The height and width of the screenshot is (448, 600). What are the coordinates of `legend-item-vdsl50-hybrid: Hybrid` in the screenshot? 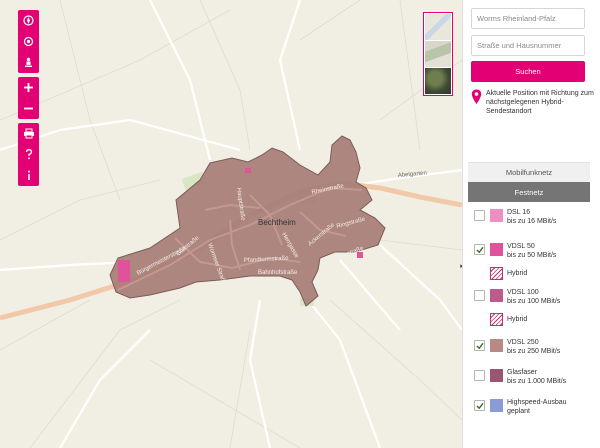 It's located at (534, 274).